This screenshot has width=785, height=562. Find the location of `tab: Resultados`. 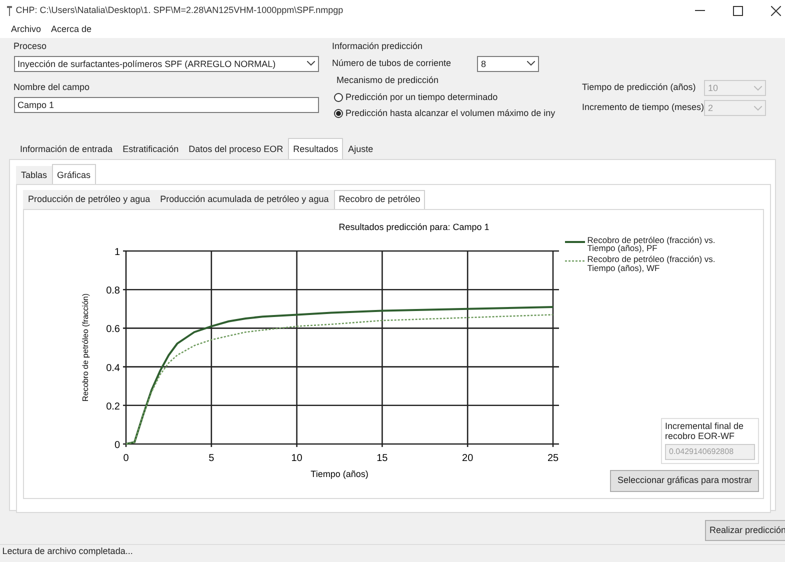

tab: Resultados is located at coordinates (316, 148).